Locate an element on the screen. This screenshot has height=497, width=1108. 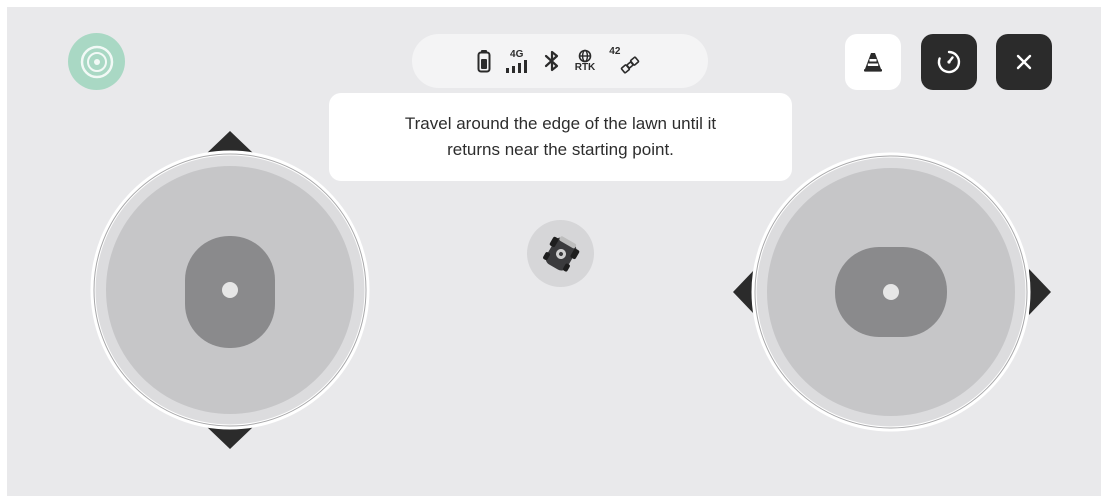
logo-icon is located at coordinates (96, 61).